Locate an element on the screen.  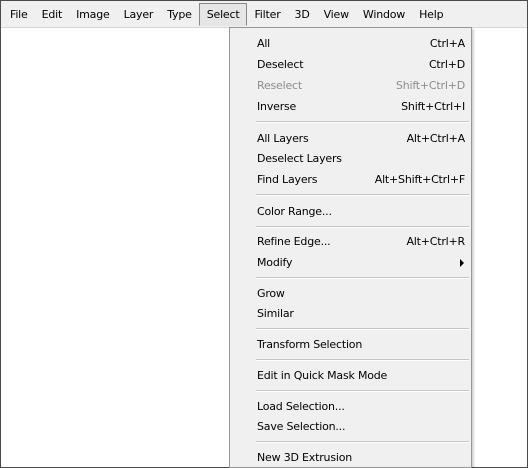
menu-view: View is located at coordinates (336, 14).